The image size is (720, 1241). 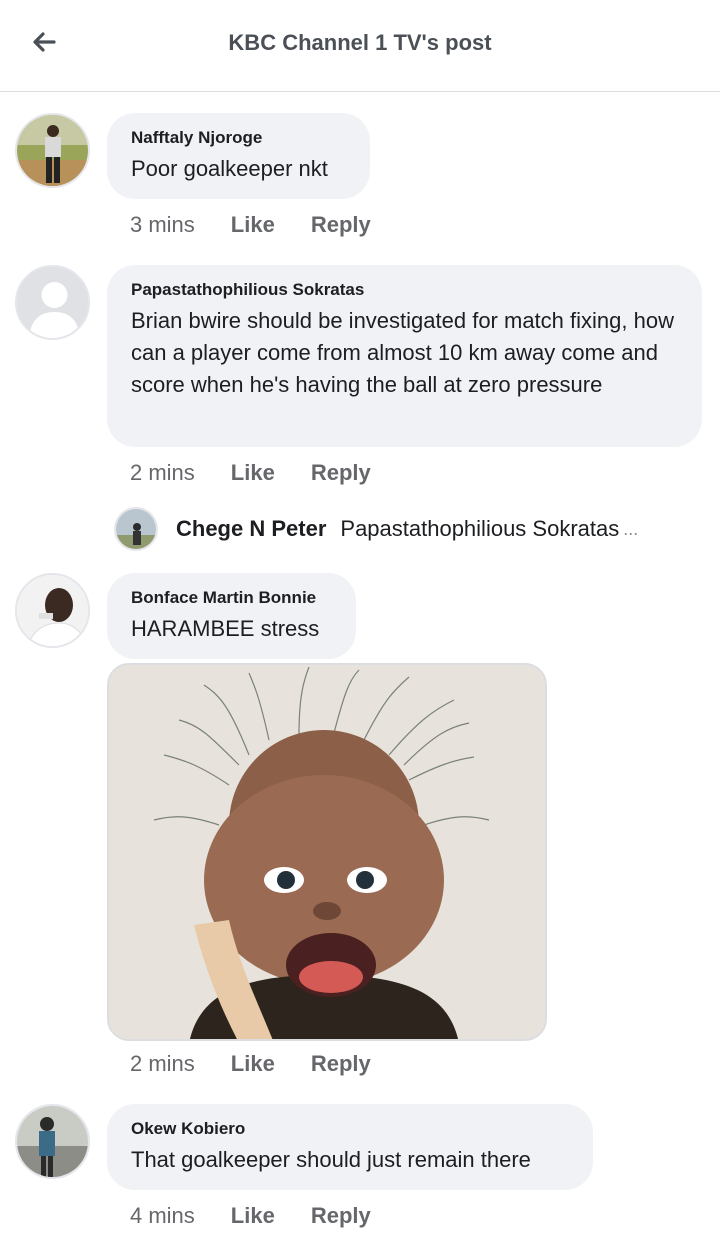 I want to click on comment-actions: 3 mins Like Reply, so click(x=250, y=225).